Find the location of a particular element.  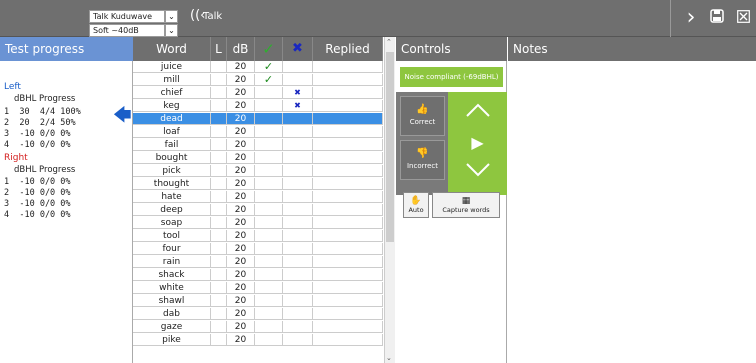

chevron-down-icon is located at coordinates (477, 173).